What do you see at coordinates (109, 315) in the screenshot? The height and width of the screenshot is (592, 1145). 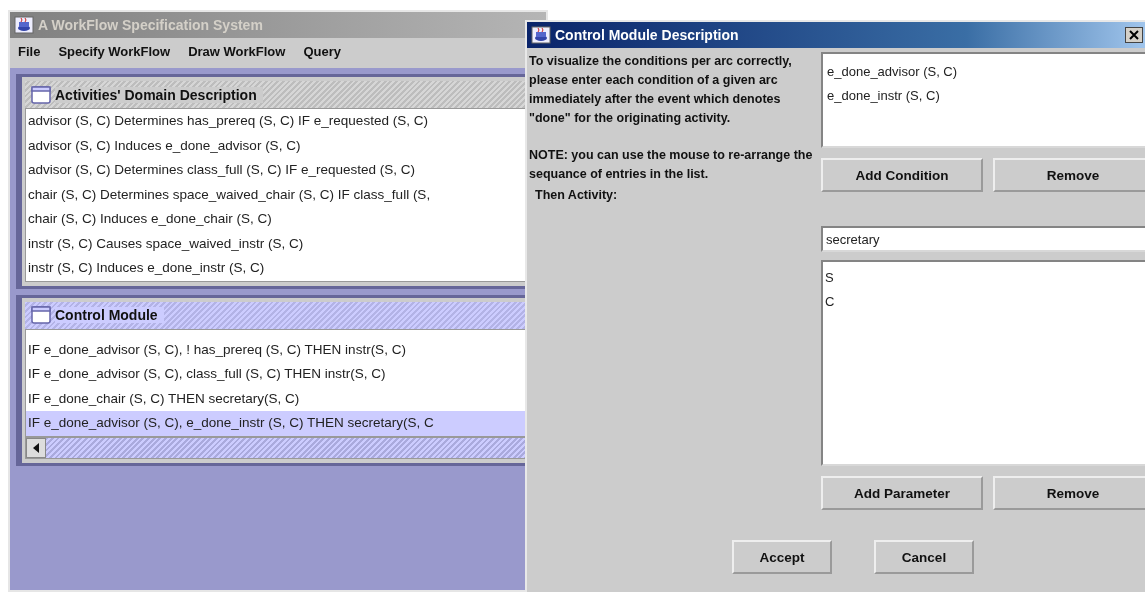 I see `frame-title: Control Module` at bounding box center [109, 315].